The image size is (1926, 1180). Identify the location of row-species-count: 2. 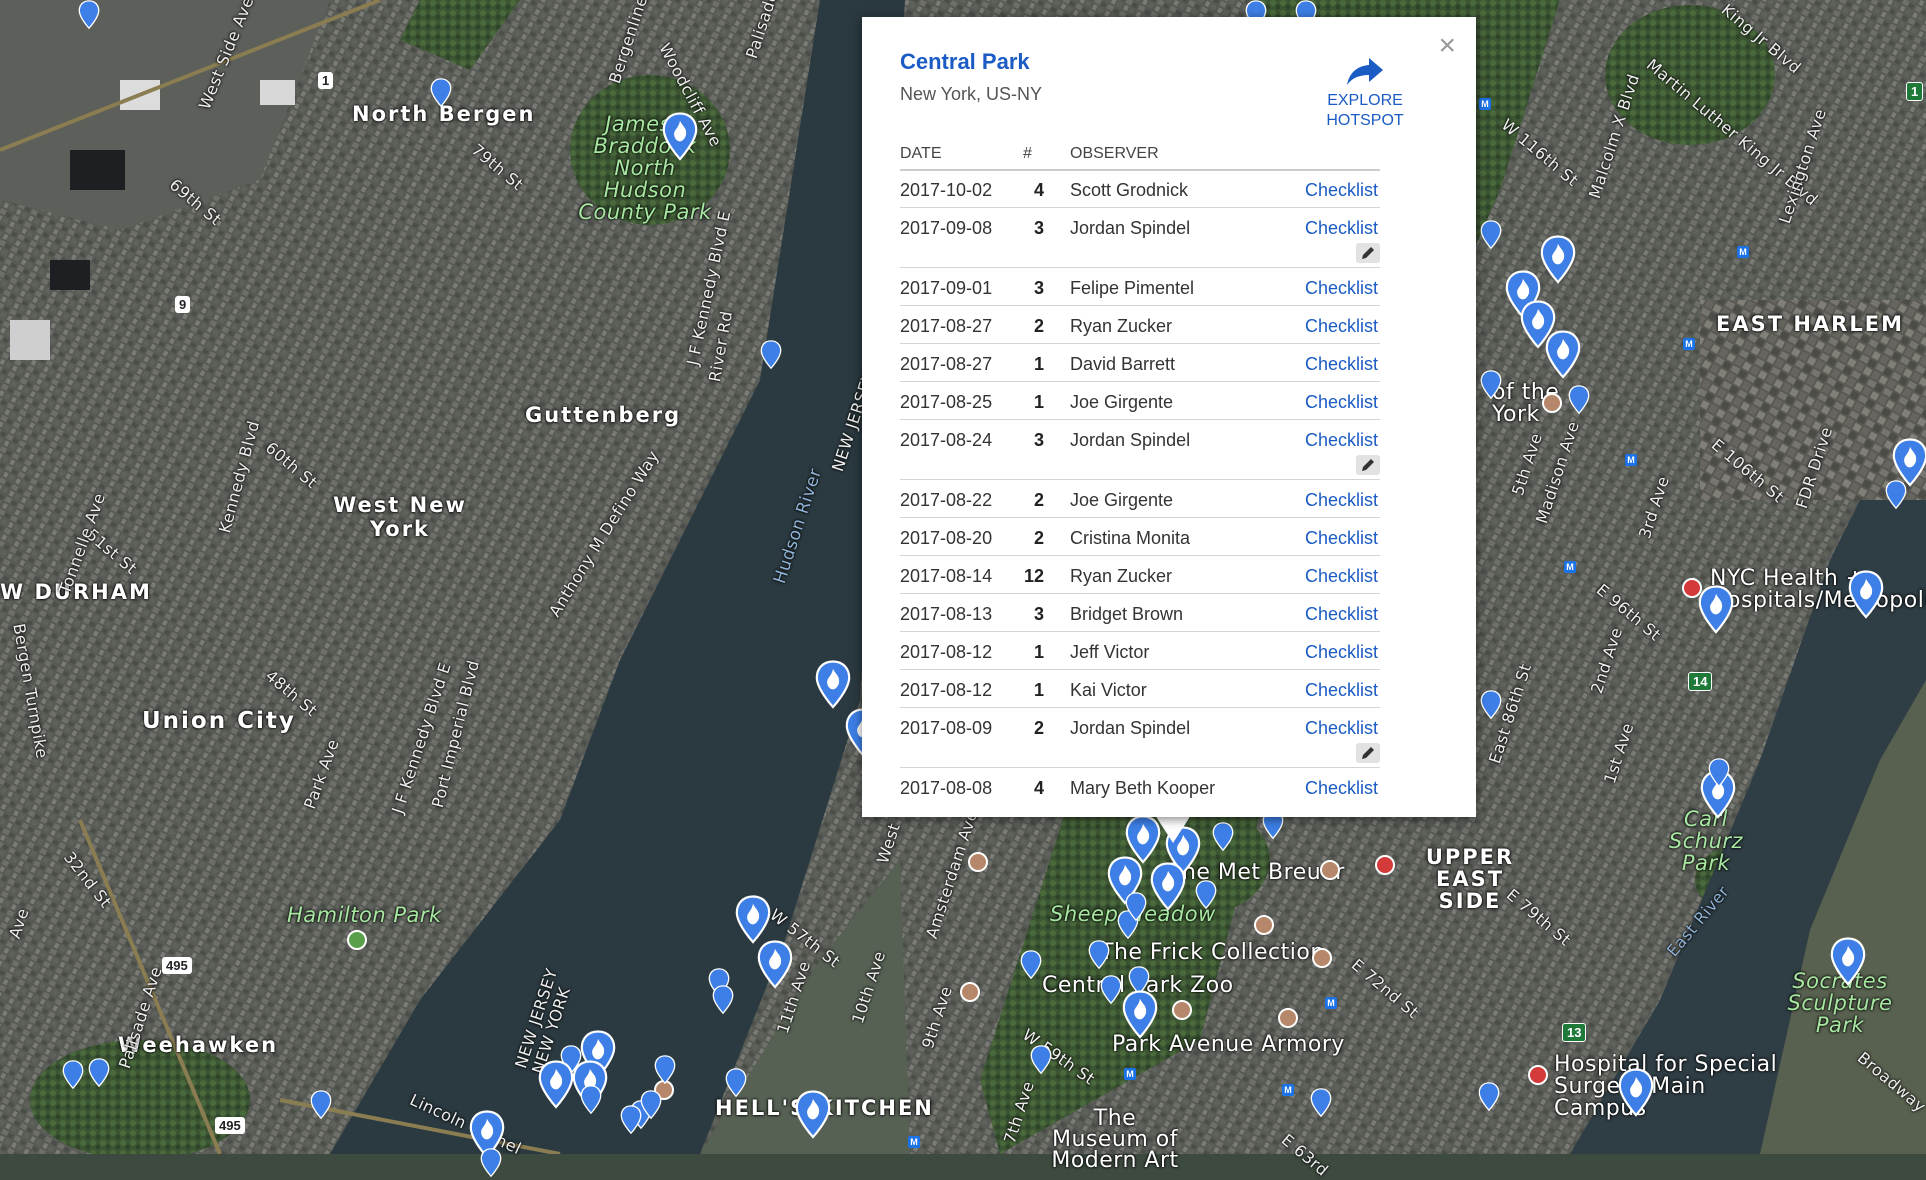
(1038, 326).